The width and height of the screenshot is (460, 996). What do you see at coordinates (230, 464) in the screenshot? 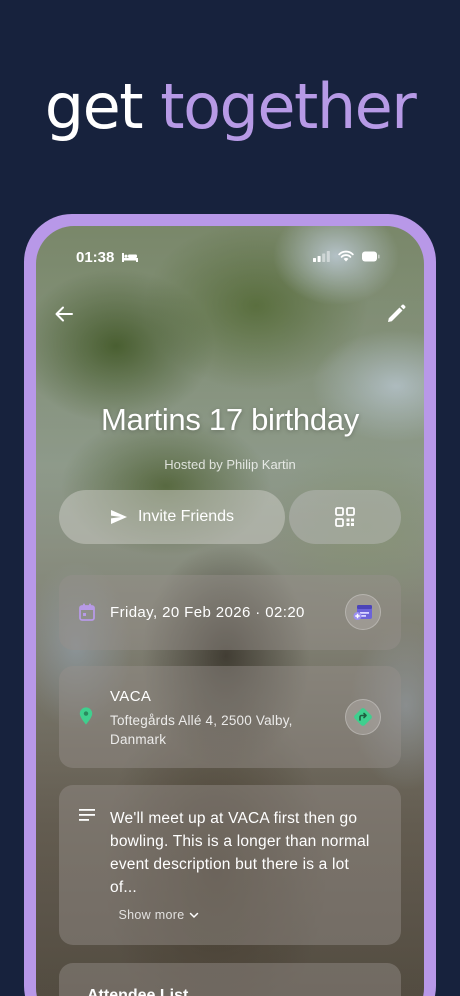
I see `event-host: Hosted by Philip Kartin` at bounding box center [230, 464].